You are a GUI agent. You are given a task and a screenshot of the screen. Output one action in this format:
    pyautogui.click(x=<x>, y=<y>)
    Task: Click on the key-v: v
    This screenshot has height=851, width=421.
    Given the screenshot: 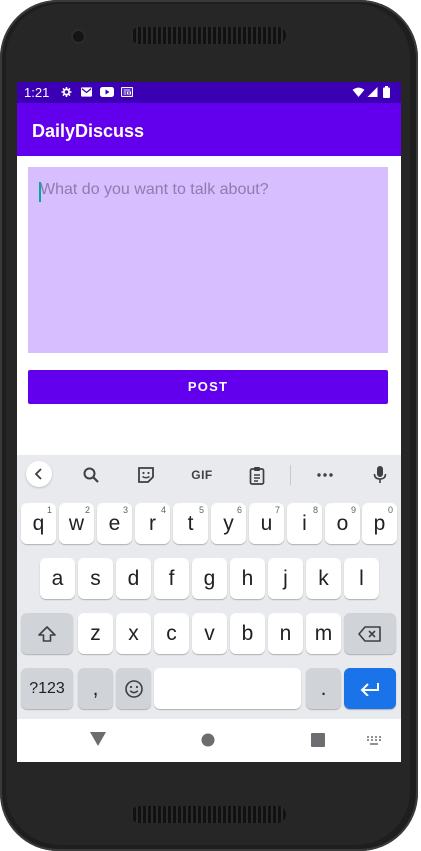 What is the action you would take?
    pyautogui.click(x=209, y=633)
    